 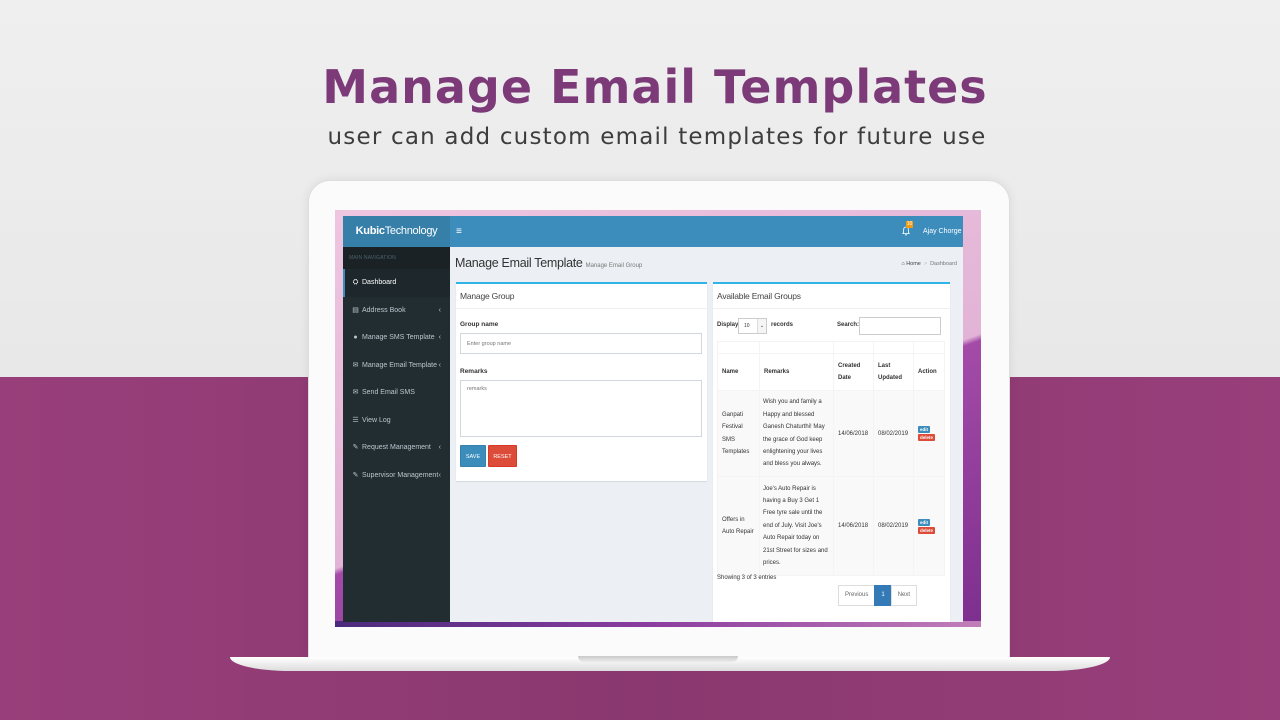 I want to click on email-groups-title: Available Email Groups, so click(x=831, y=296).